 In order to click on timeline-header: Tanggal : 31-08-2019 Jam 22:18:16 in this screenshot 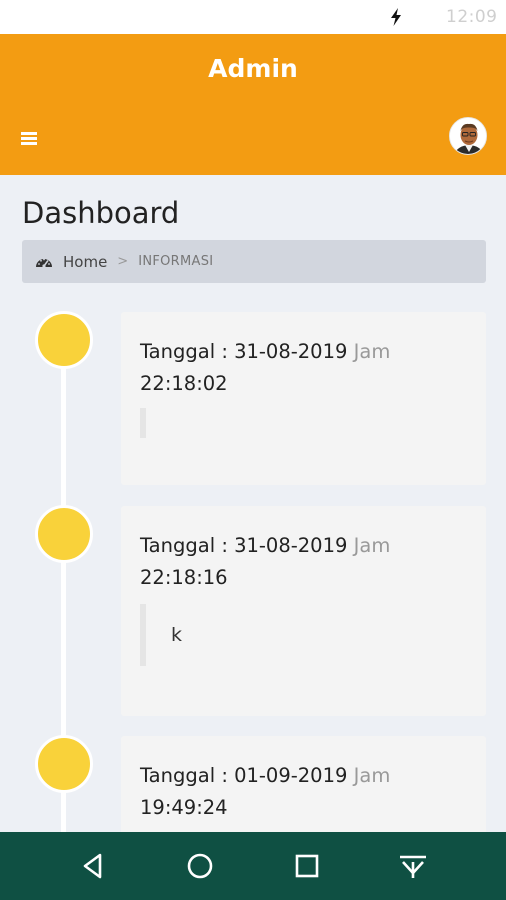, I will do `click(305, 562)`.